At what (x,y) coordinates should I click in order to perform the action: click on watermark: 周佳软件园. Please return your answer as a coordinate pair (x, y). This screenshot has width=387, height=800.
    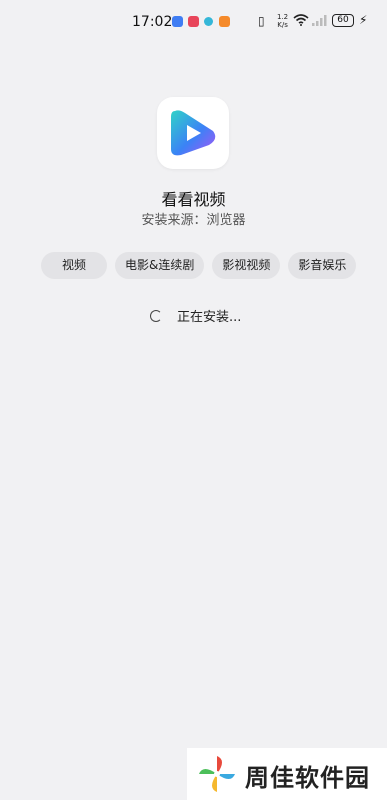
    Looking at the image, I should click on (287, 774).